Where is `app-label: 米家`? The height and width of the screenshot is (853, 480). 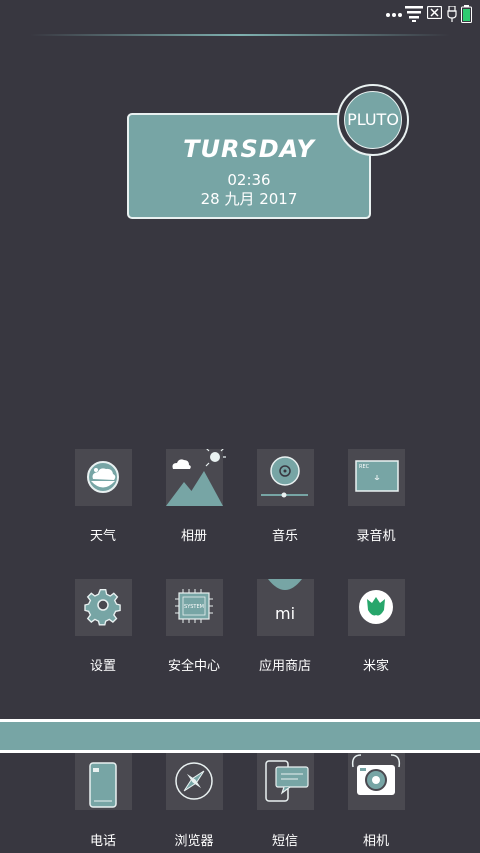 app-label: 米家 is located at coordinates (375, 666).